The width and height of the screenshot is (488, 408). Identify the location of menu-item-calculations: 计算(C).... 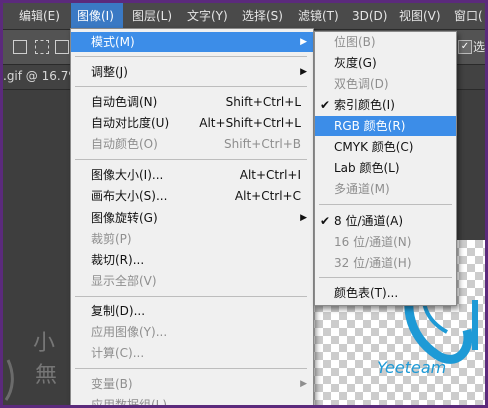
(192, 353).